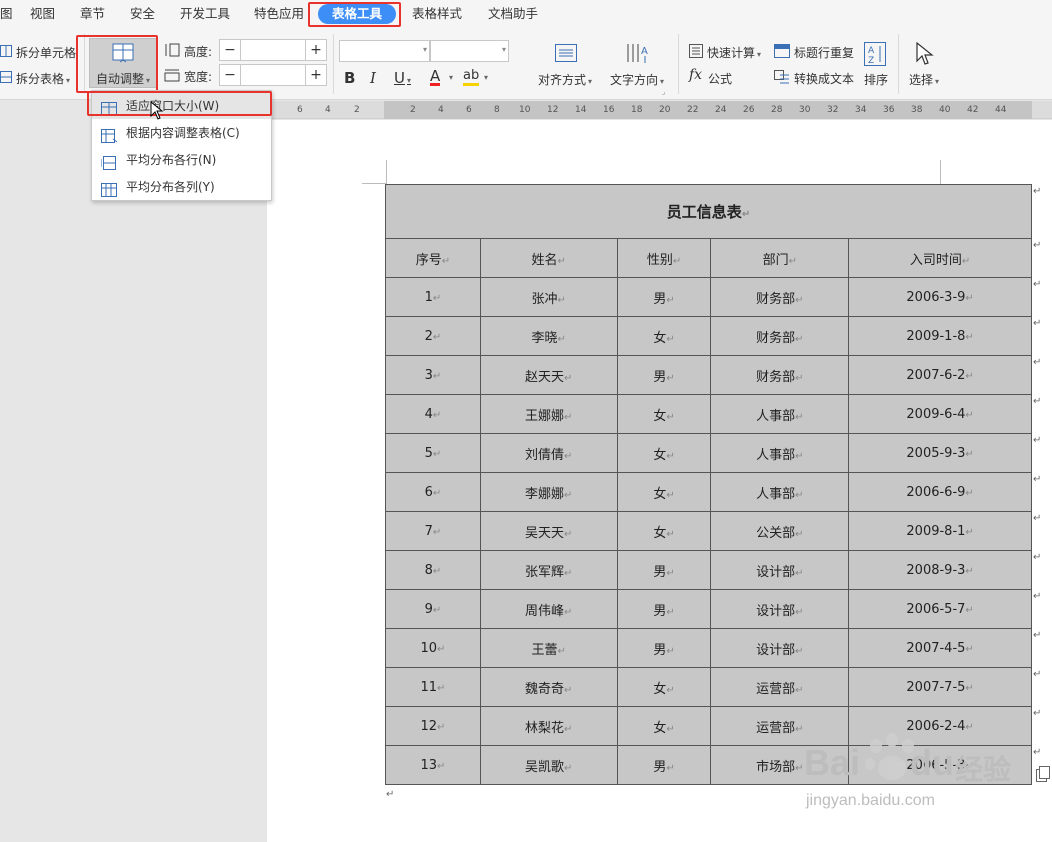 This screenshot has width=1052, height=842. Describe the element at coordinates (433, 765) in the screenshot. I see `cell-index: 13↵` at that location.